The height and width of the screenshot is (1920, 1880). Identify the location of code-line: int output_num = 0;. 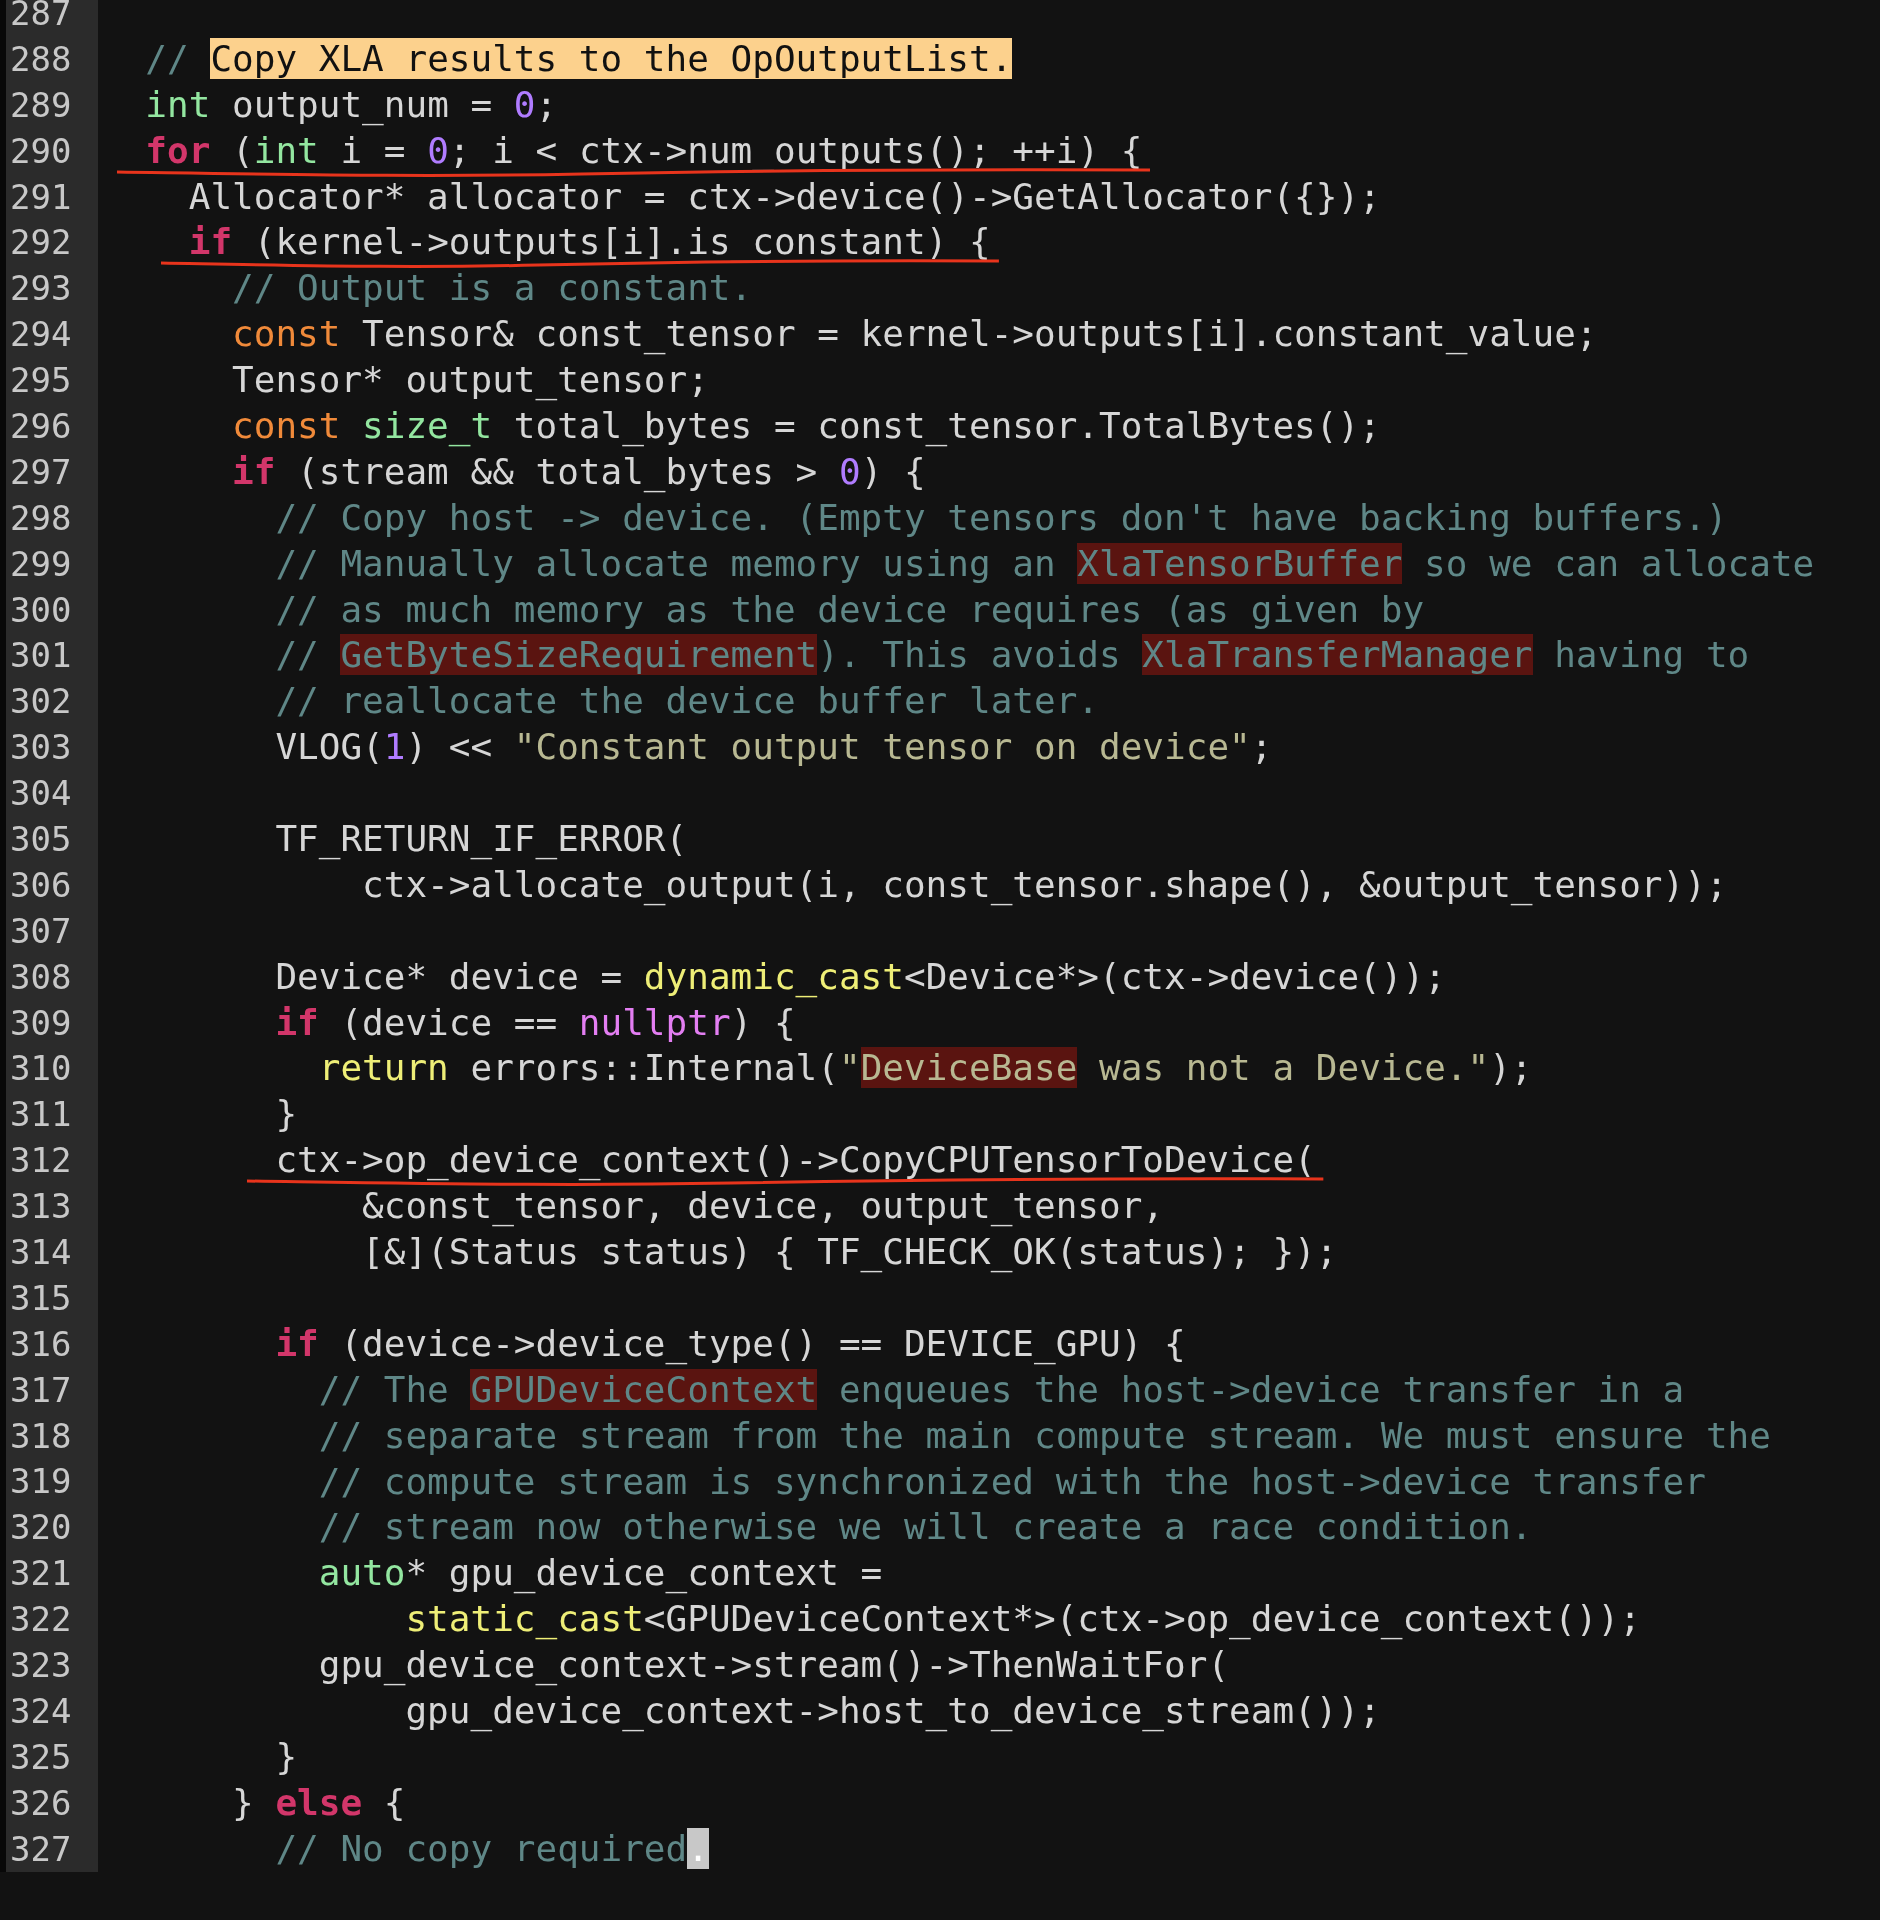
(351, 104).